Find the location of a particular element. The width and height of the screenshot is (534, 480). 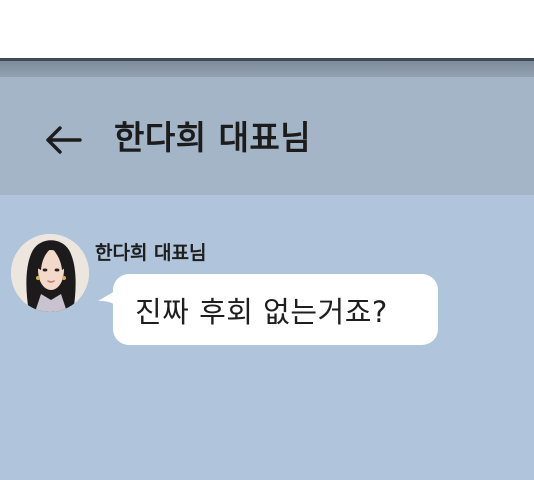

chat-title: 한다희 대표님 is located at coordinates (213, 137).